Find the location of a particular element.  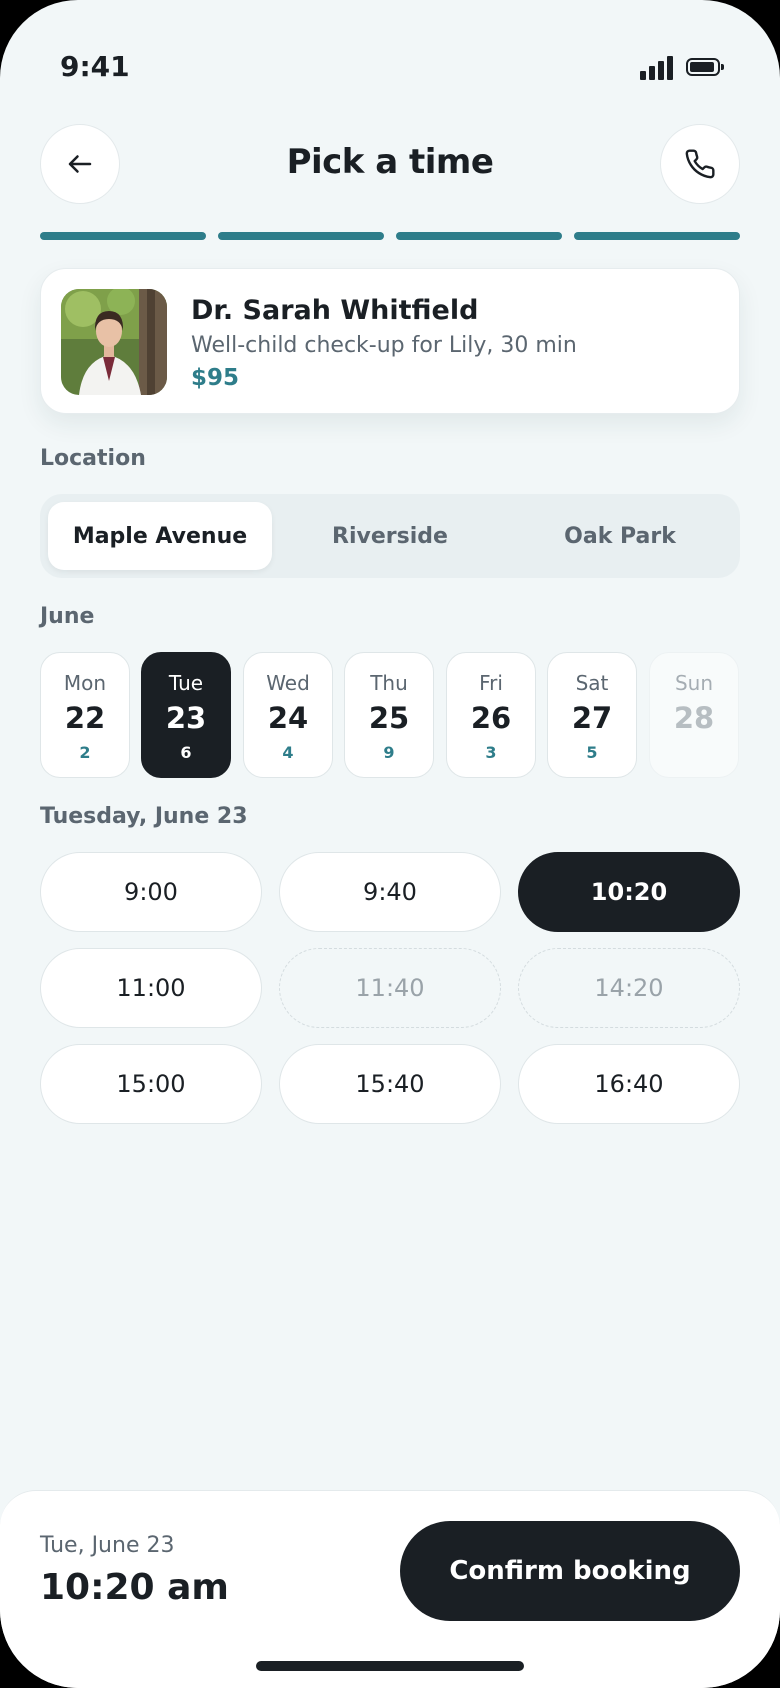

day-name: Sat is located at coordinates (592, 683).